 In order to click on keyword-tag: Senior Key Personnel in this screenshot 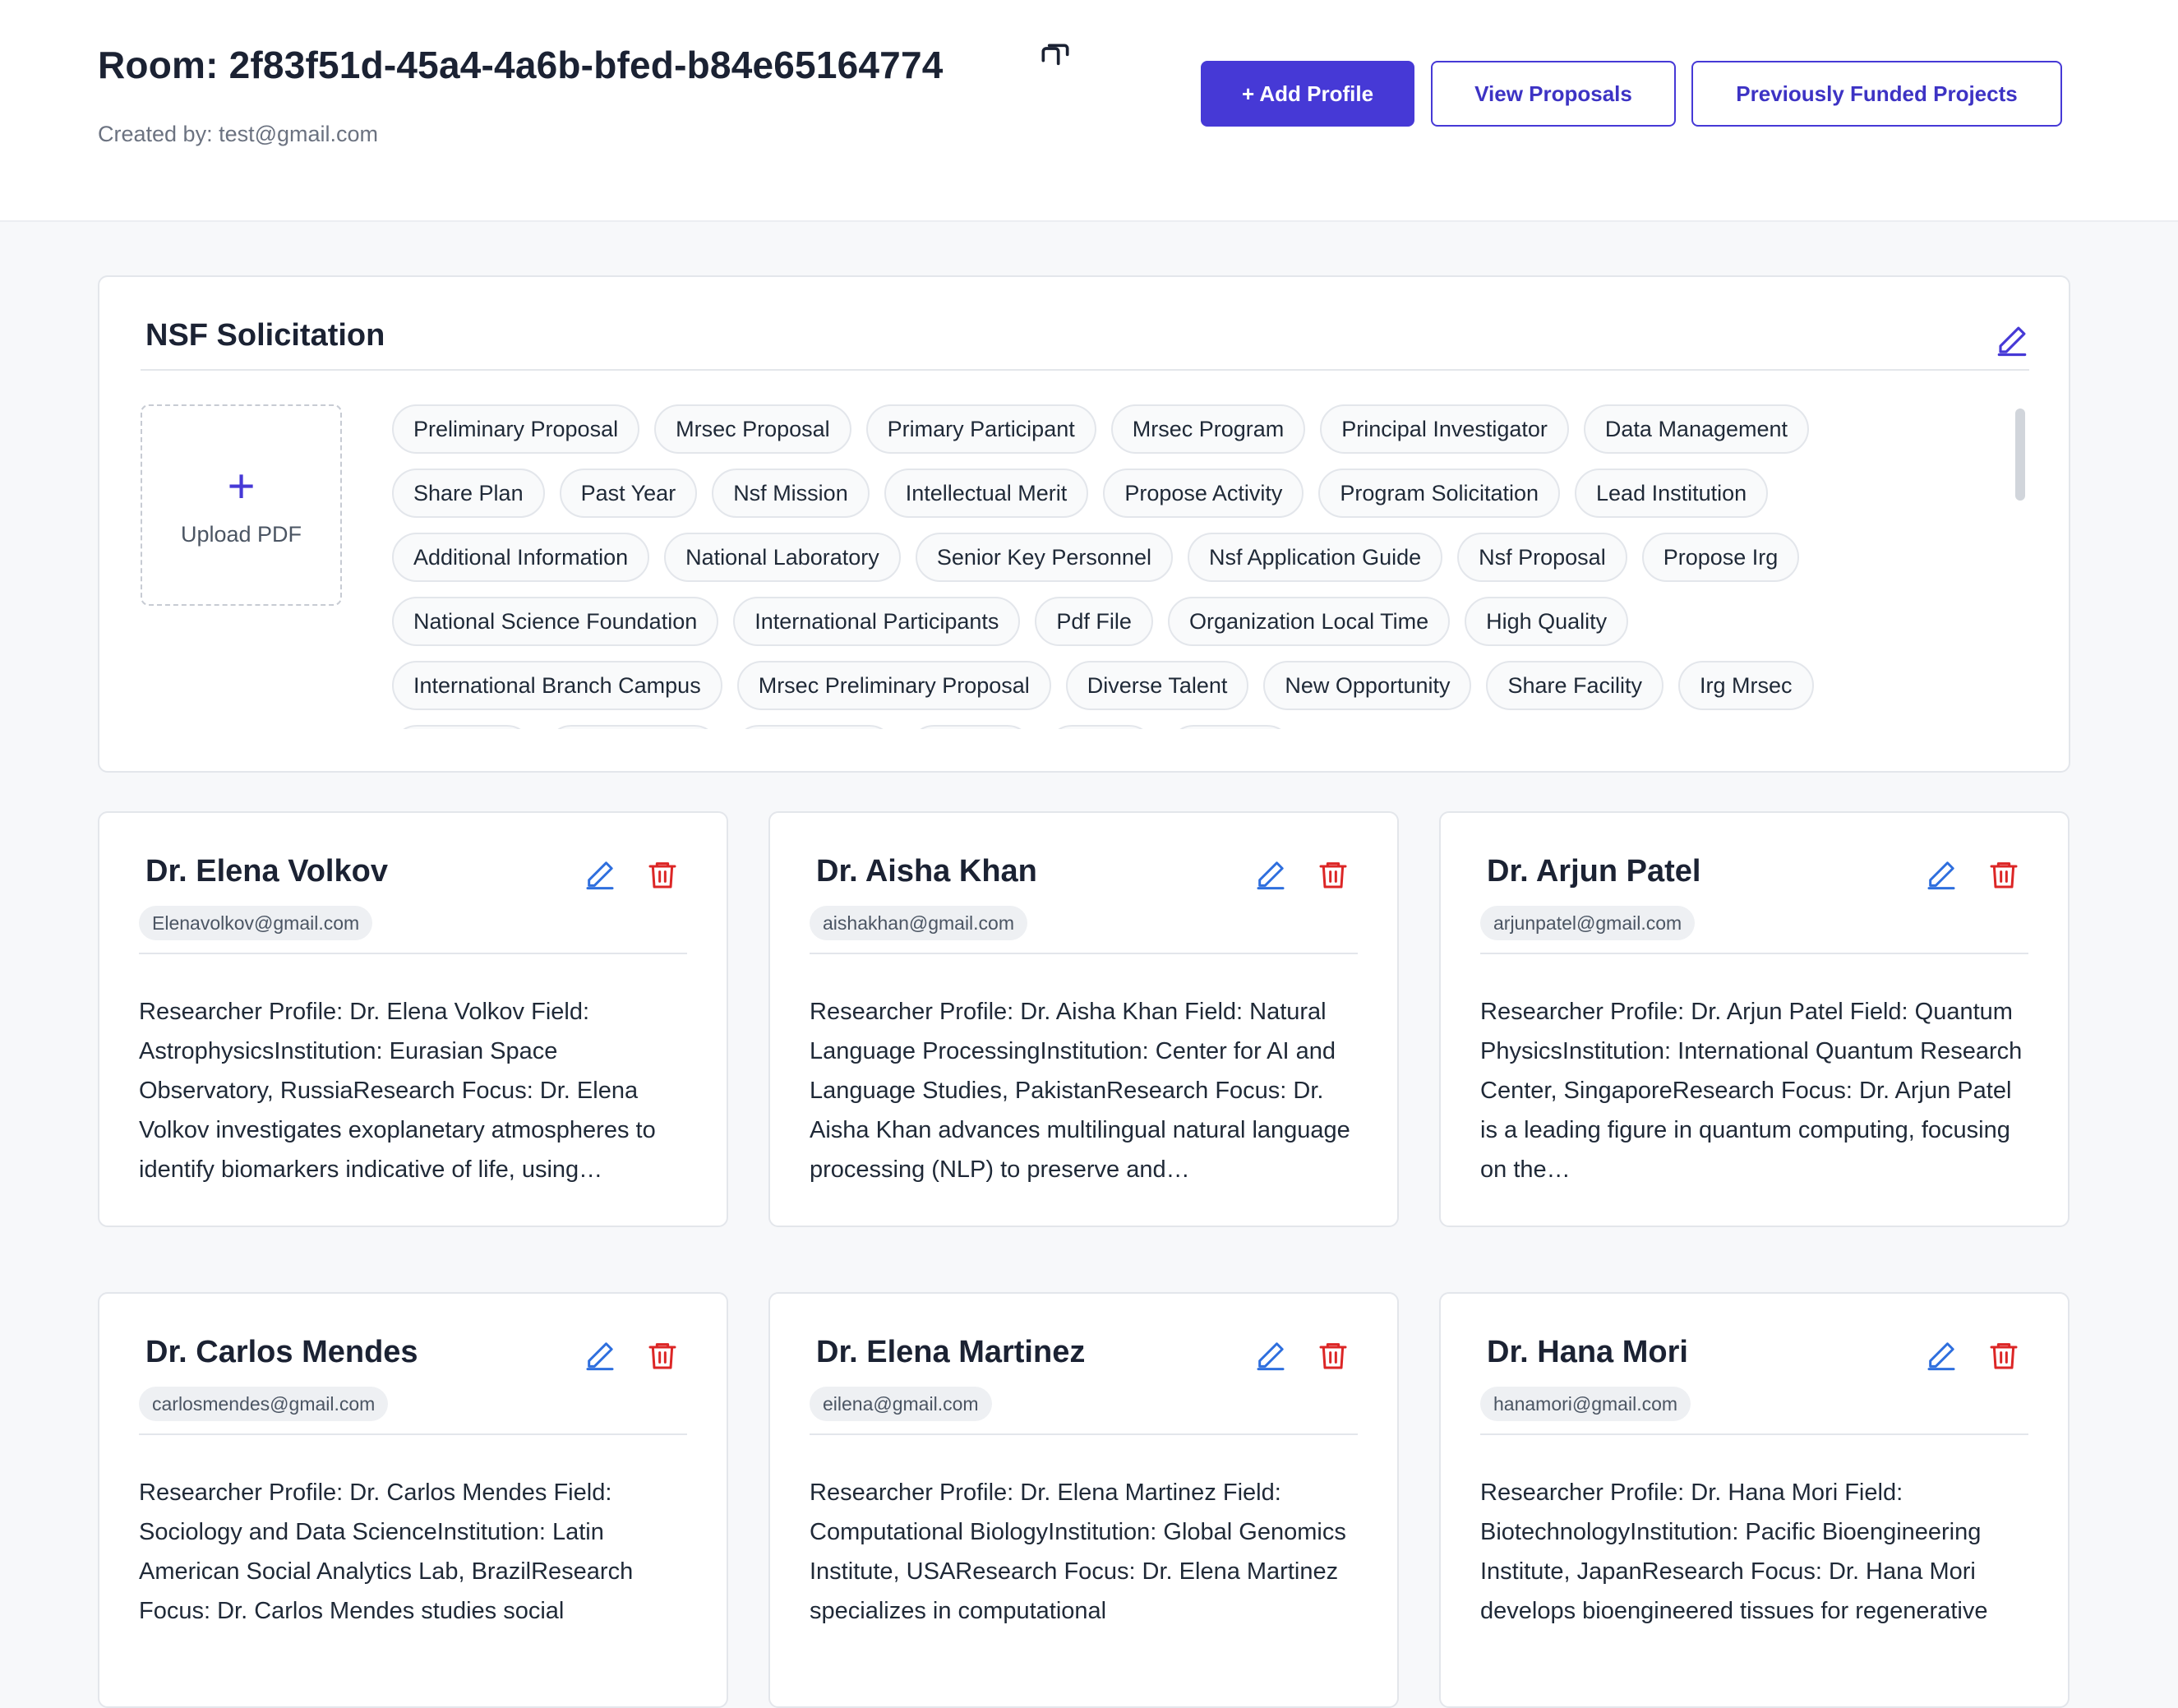, I will do `click(1044, 557)`.